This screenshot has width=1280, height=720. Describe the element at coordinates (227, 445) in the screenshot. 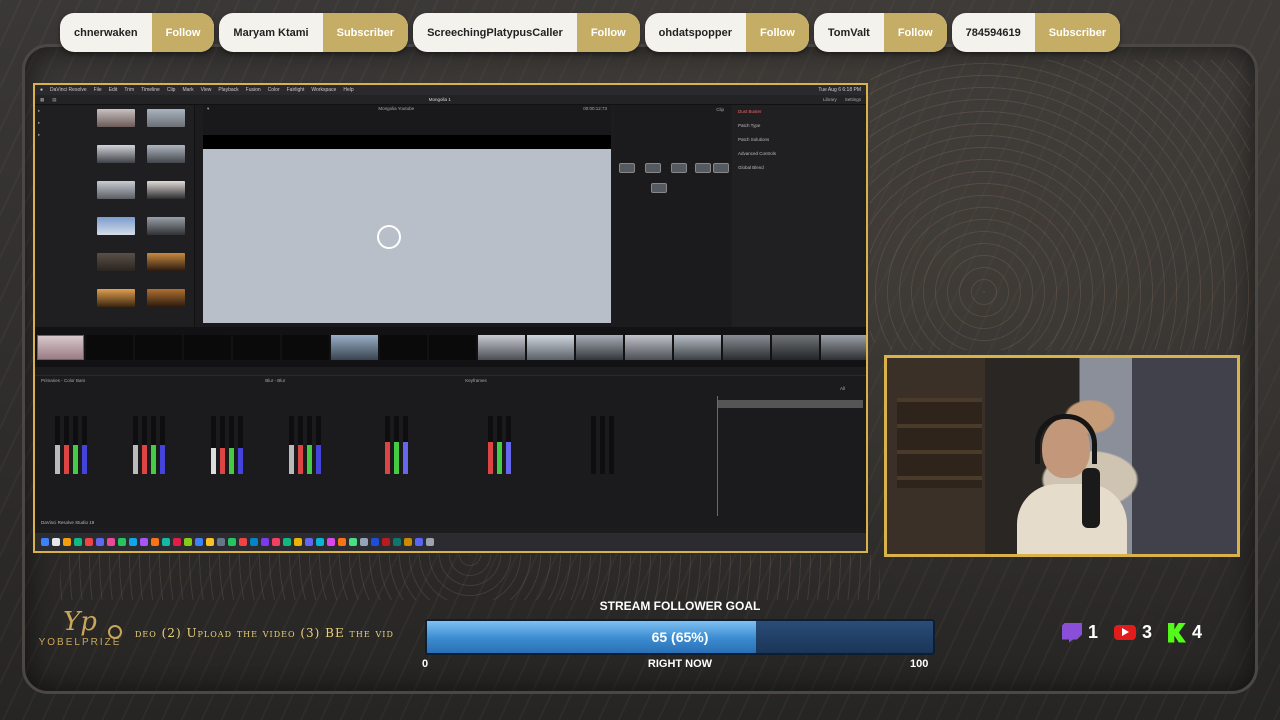

I see `gain-bars` at that location.